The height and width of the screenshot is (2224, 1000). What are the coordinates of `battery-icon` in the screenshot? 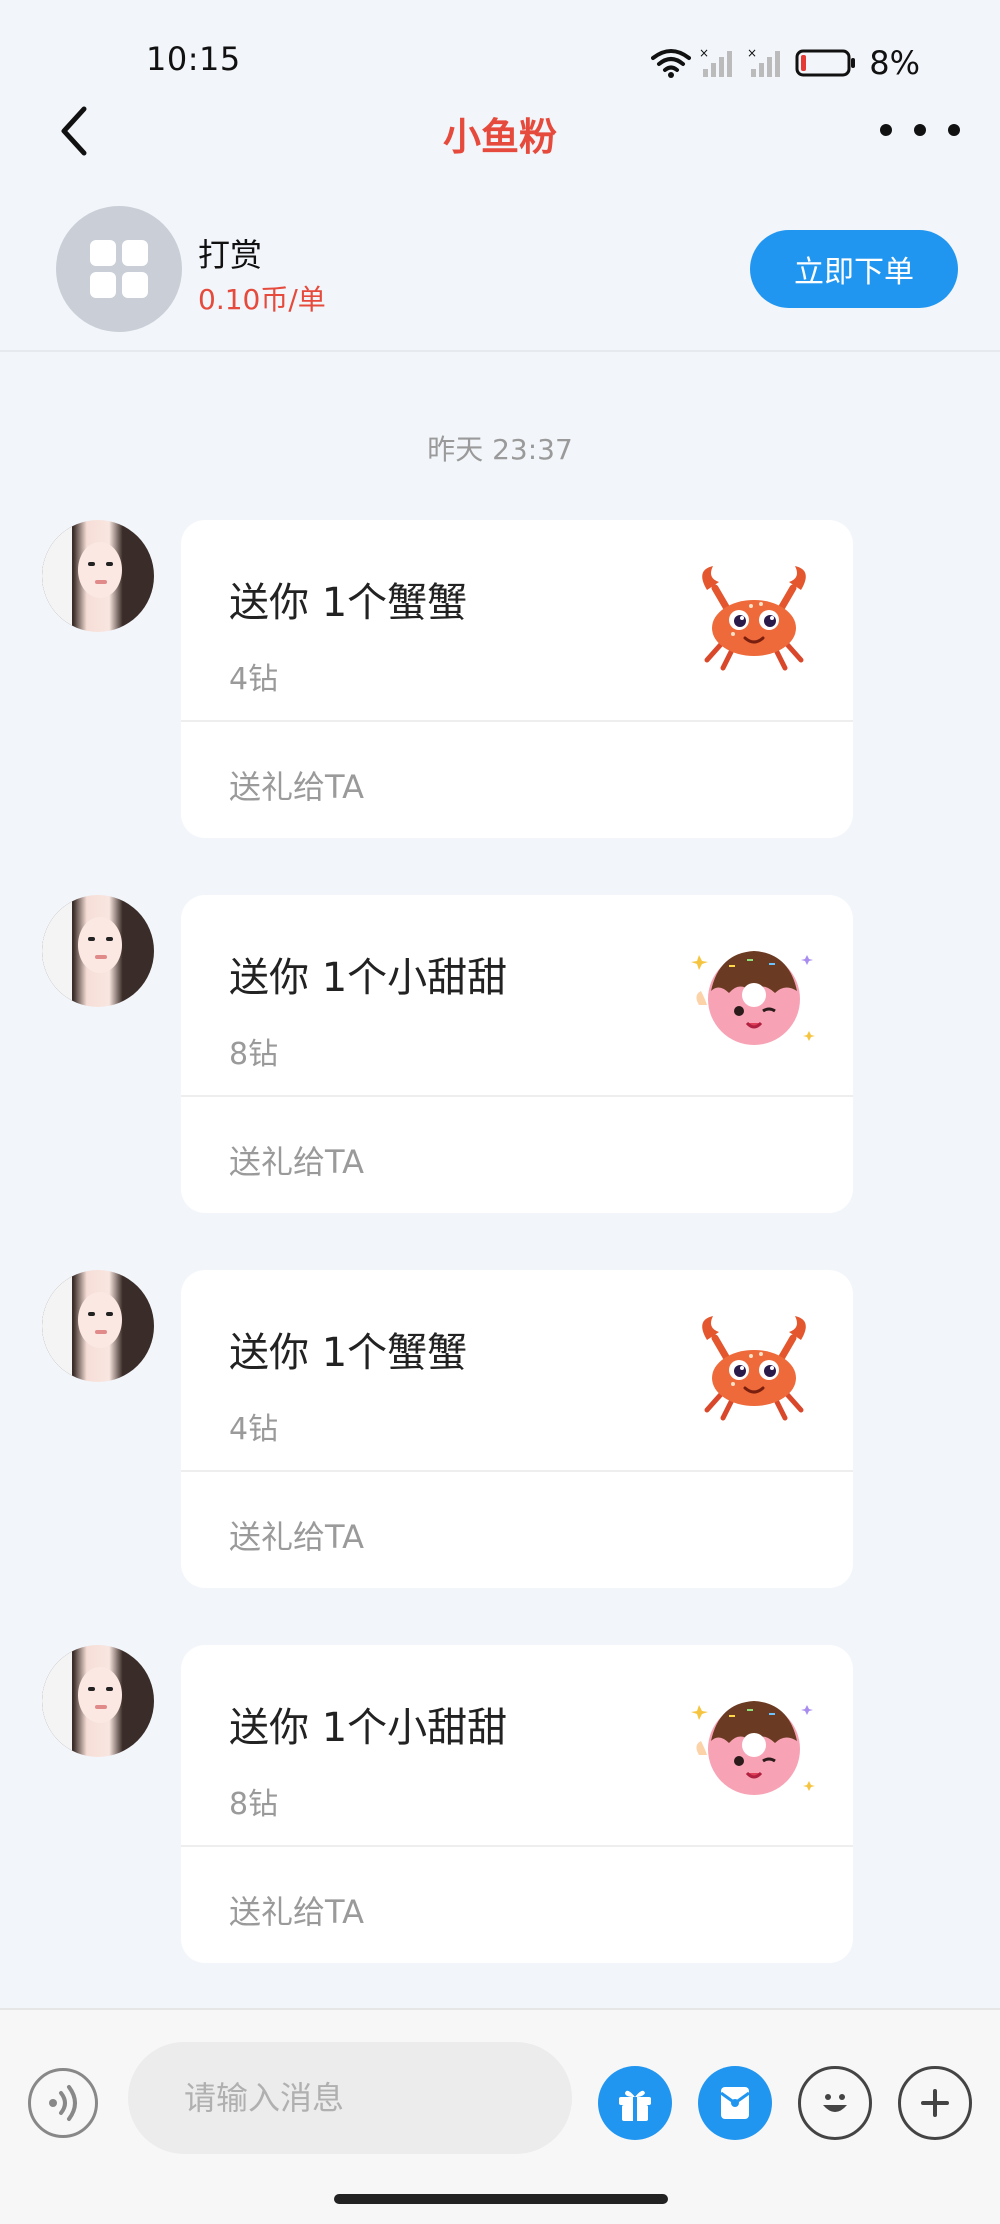 It's located at (825, 63).